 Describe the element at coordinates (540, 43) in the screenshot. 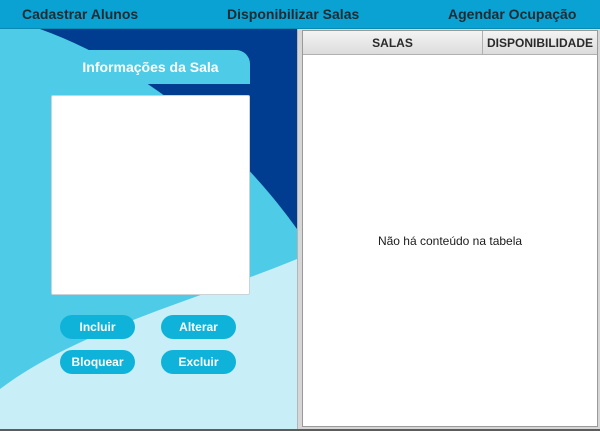

I see `column-header-disponibilidade: DISPONIBILIDADE` at that location.